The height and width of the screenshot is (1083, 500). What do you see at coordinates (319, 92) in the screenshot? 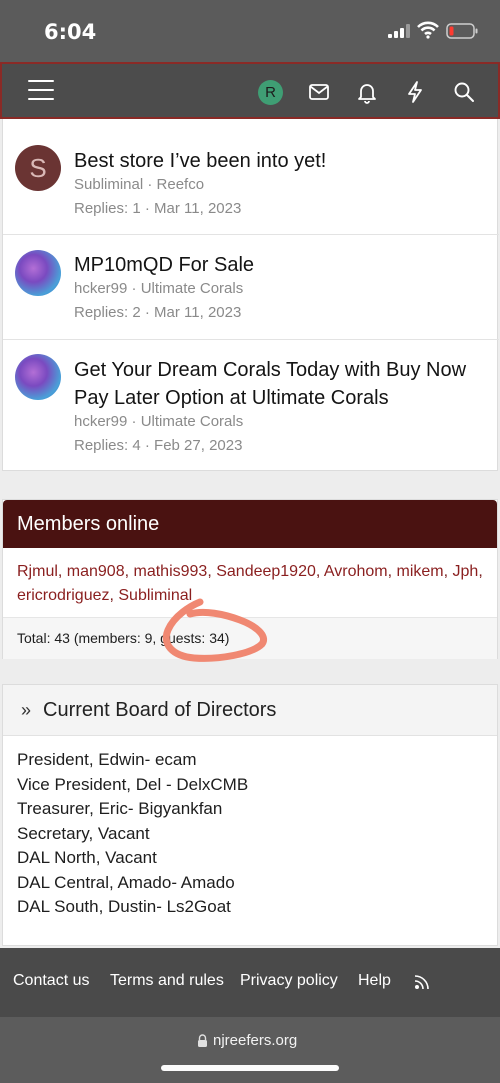
I see `inbox-envelope-icon` at bounding box center [319, 92].